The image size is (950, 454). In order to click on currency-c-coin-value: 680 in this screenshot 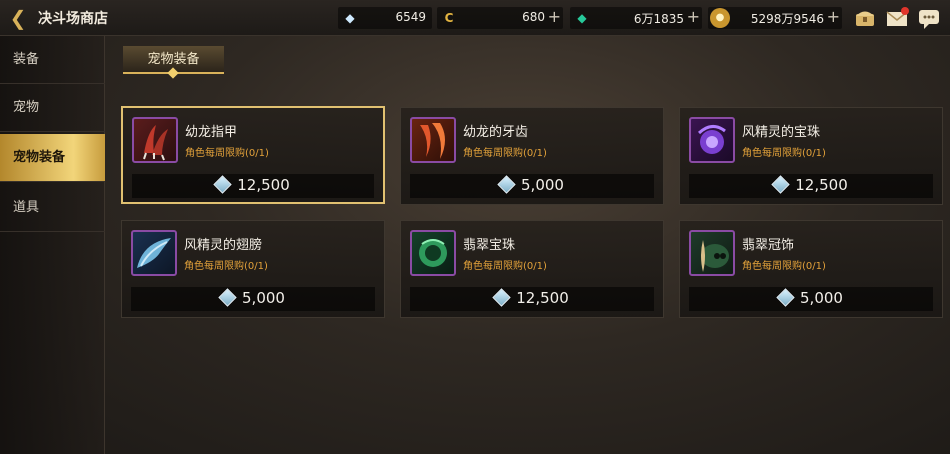, I will do `click(533, 17)`.